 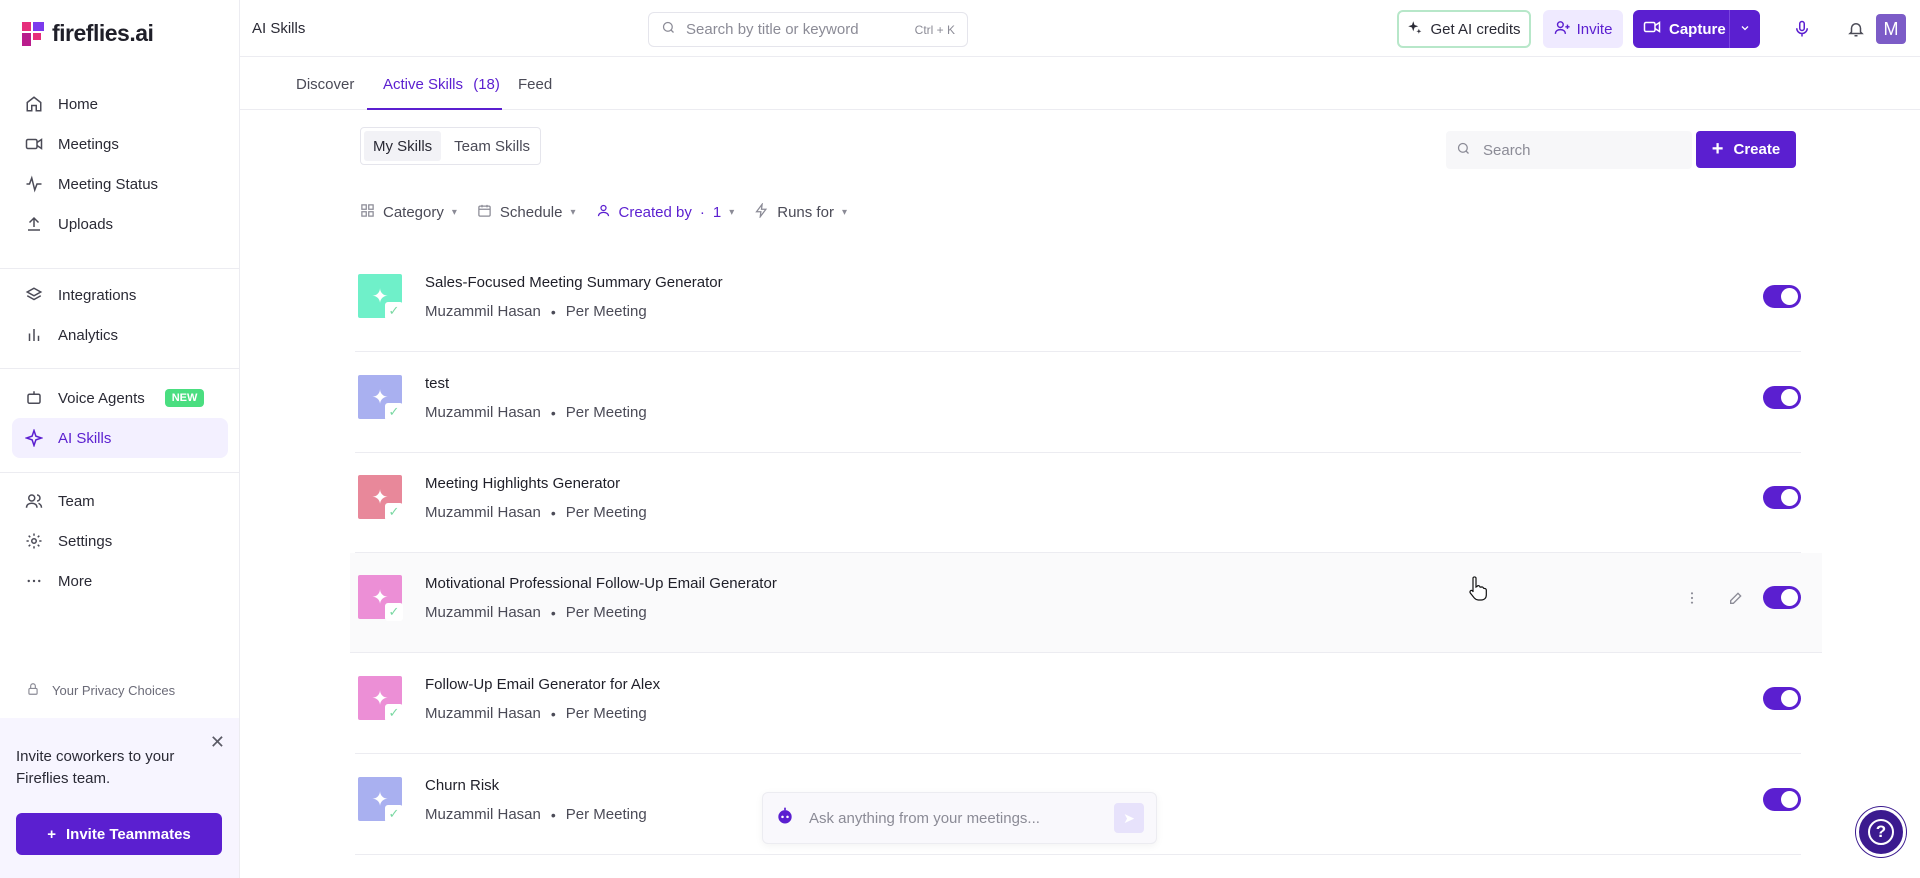 What do you see at coordinates (441, 84) in the screenshot?
I see `tab-active-skills: Active Skills (18)` at bounding box center [441, 84].